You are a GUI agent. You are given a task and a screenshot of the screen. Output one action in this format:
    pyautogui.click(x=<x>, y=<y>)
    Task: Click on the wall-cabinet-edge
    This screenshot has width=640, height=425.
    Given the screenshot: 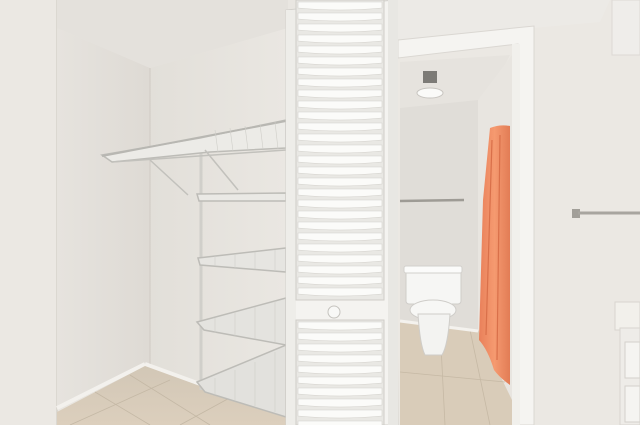 What is the action you would take?
    pyautogui.click(x=625, y=28)
    